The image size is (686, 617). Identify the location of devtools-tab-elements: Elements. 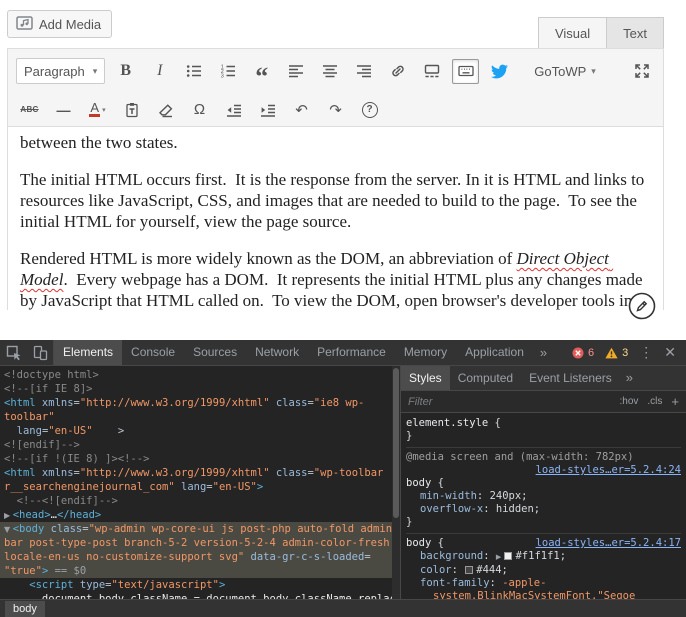
(88, 352).